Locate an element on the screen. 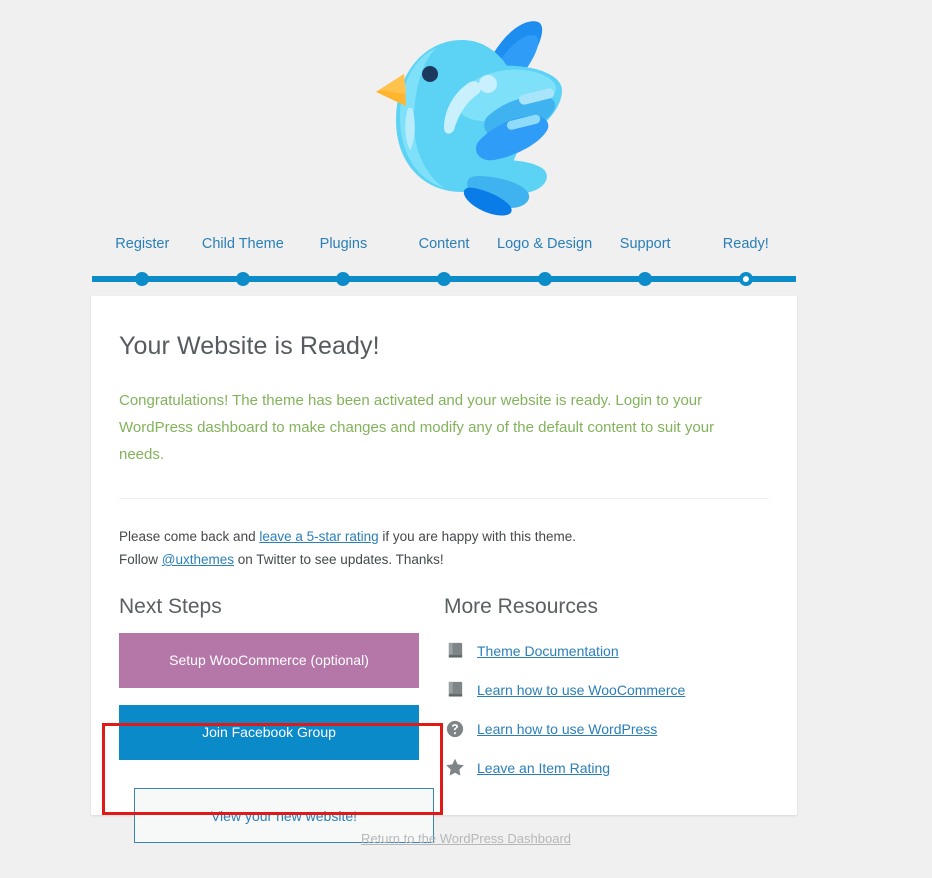  steps-track is located at coordinates (444, 279).